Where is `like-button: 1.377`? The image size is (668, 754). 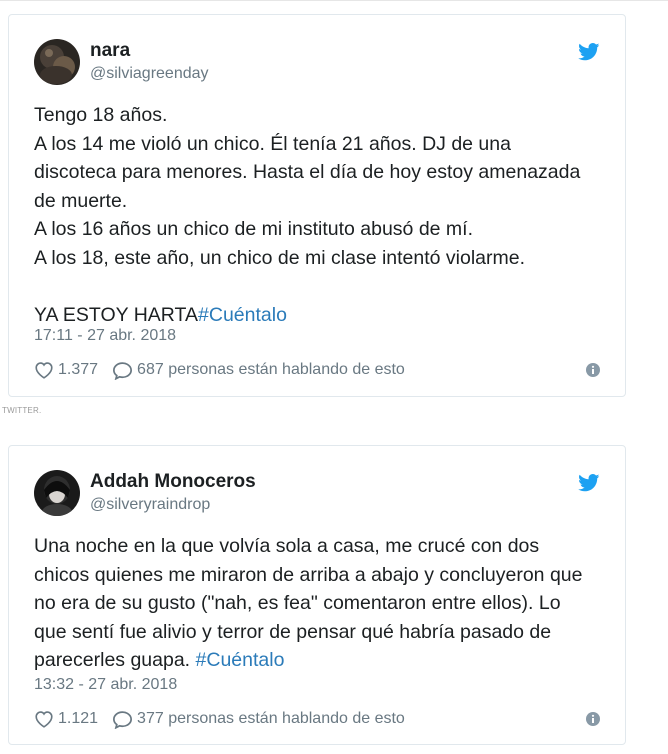
like-button: 1.377 is located at coordinates (66, 370).